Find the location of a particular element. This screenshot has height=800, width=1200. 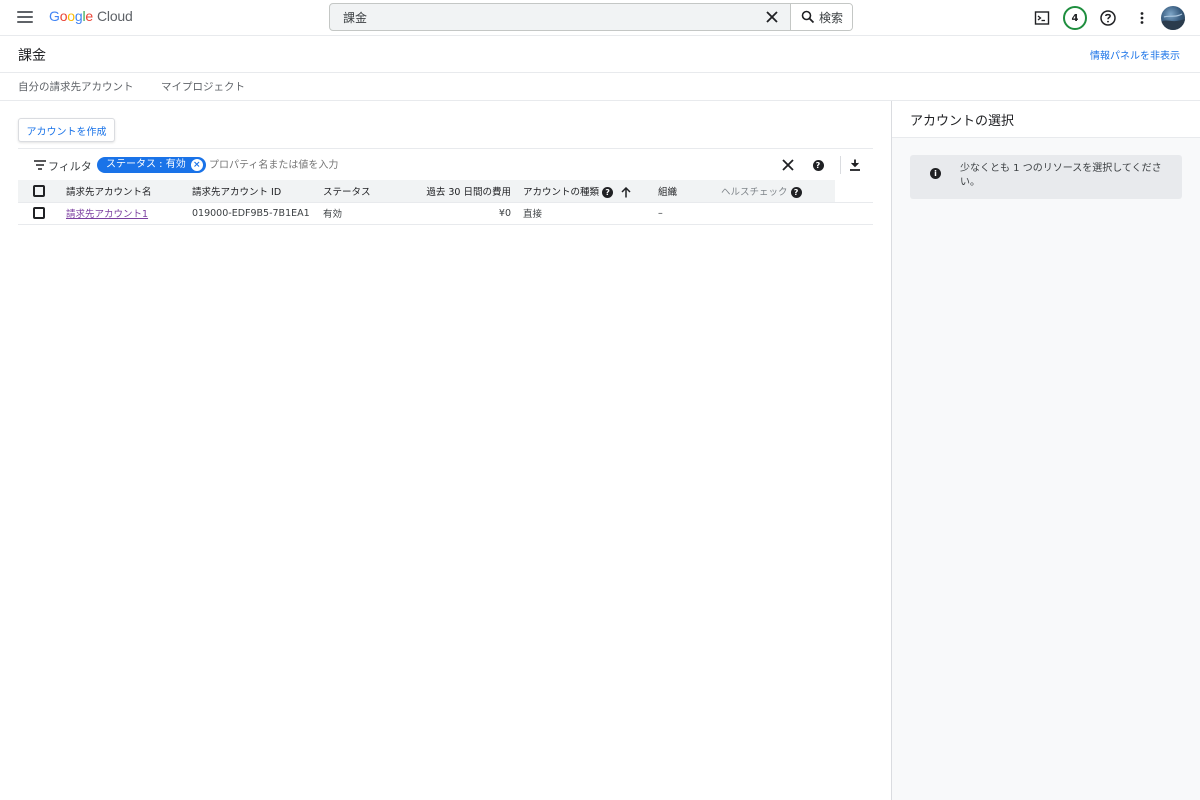

filter-label: フィルタ is located at coordinates (70, 166).